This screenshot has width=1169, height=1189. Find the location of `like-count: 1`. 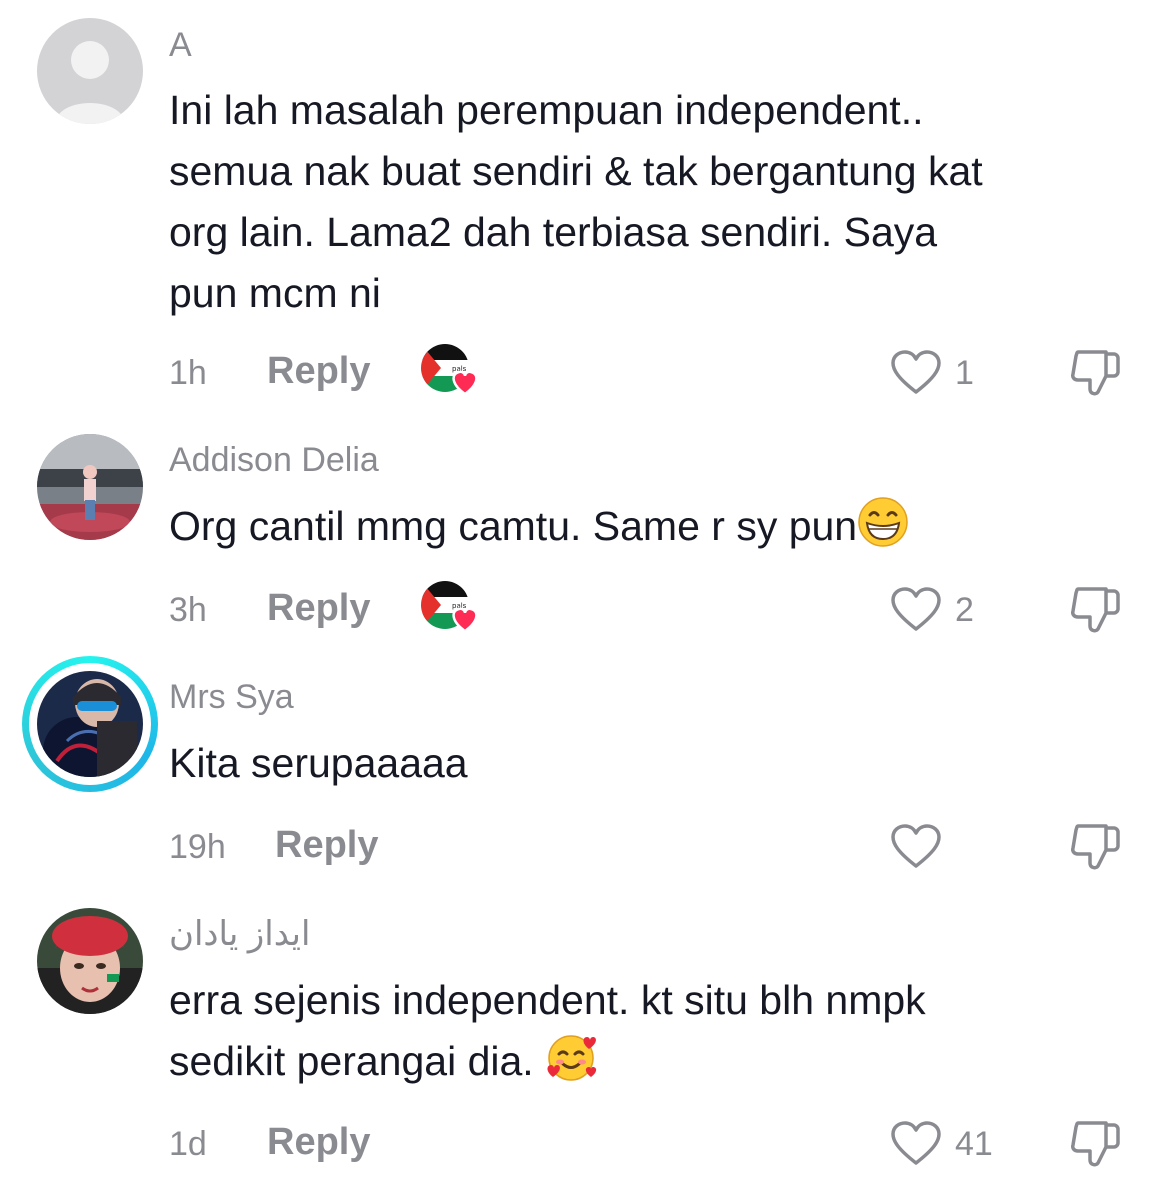

like-count: 1 is located at coordinates (964, 373).